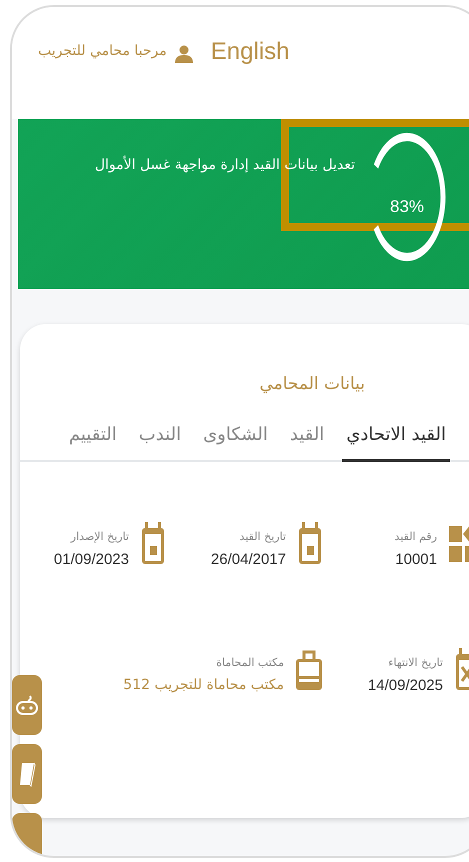 Image resolution: width=469 pixels, height=862 pixels. What do you see at coordinates (249, 662) in the screenshot?
I see `field-label: مكتب المحاماة` at bounding box center [249, 662].